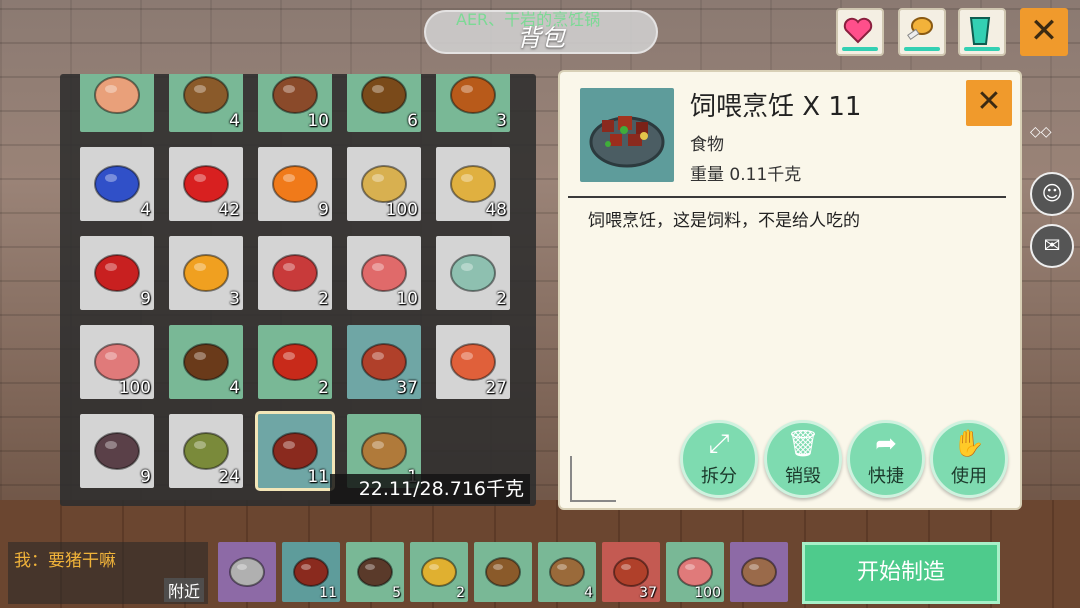 The height and width of the screenshot is (608, 1080). What do you see at coordinates (311, 572) in the screenshot?
I see `hotbar-slot: 11` at bounding box center [311, 572].